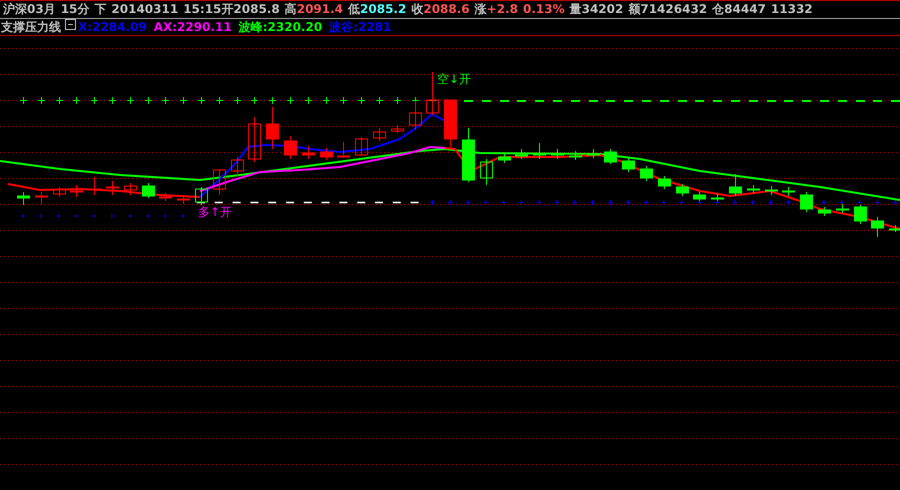 The height and width of the screenshot is (490, 900). Describe the element at coordinates (31, 27) in the screenshot. I see `indicator-title: 支撑压力线` at that location.